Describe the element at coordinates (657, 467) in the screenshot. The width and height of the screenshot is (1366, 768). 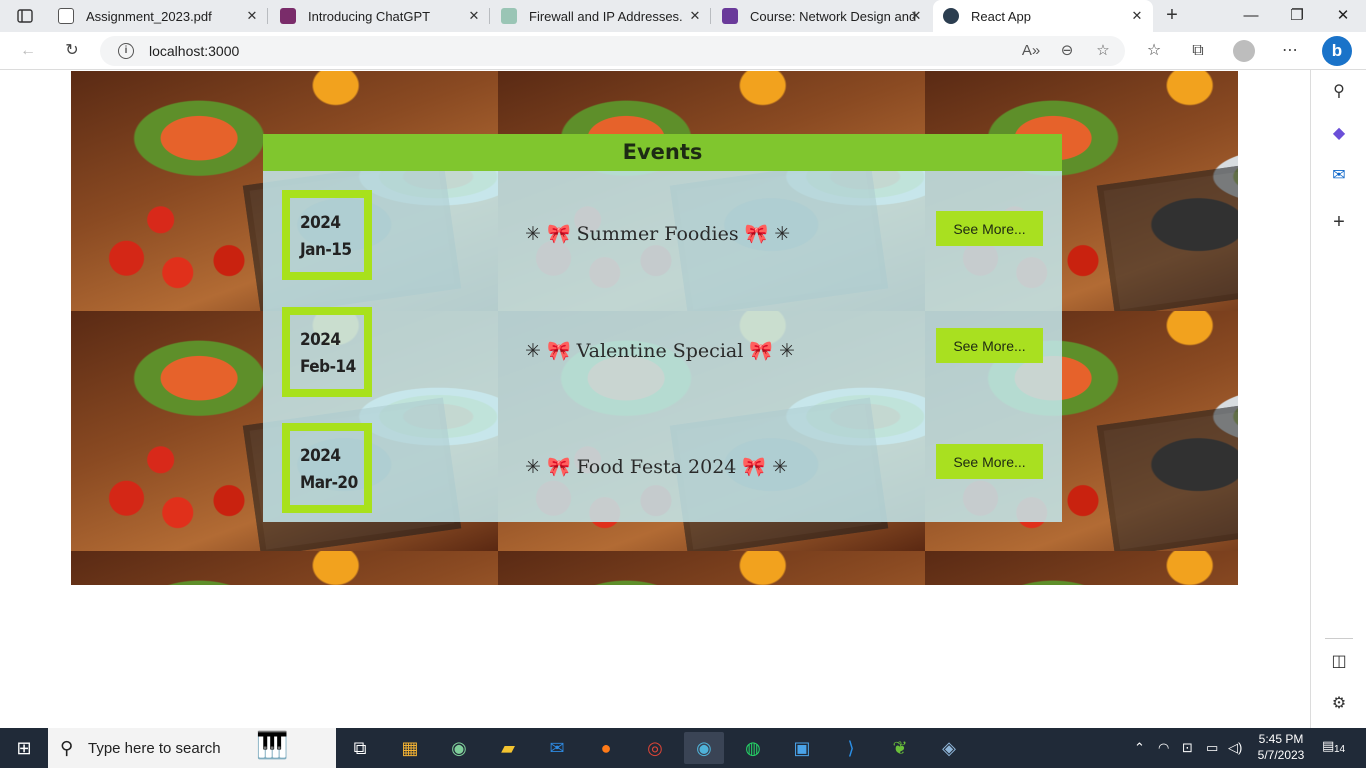
I see `event-title: ✳ 🎀 Food Festa 2024 🎀 ✳` at that location.